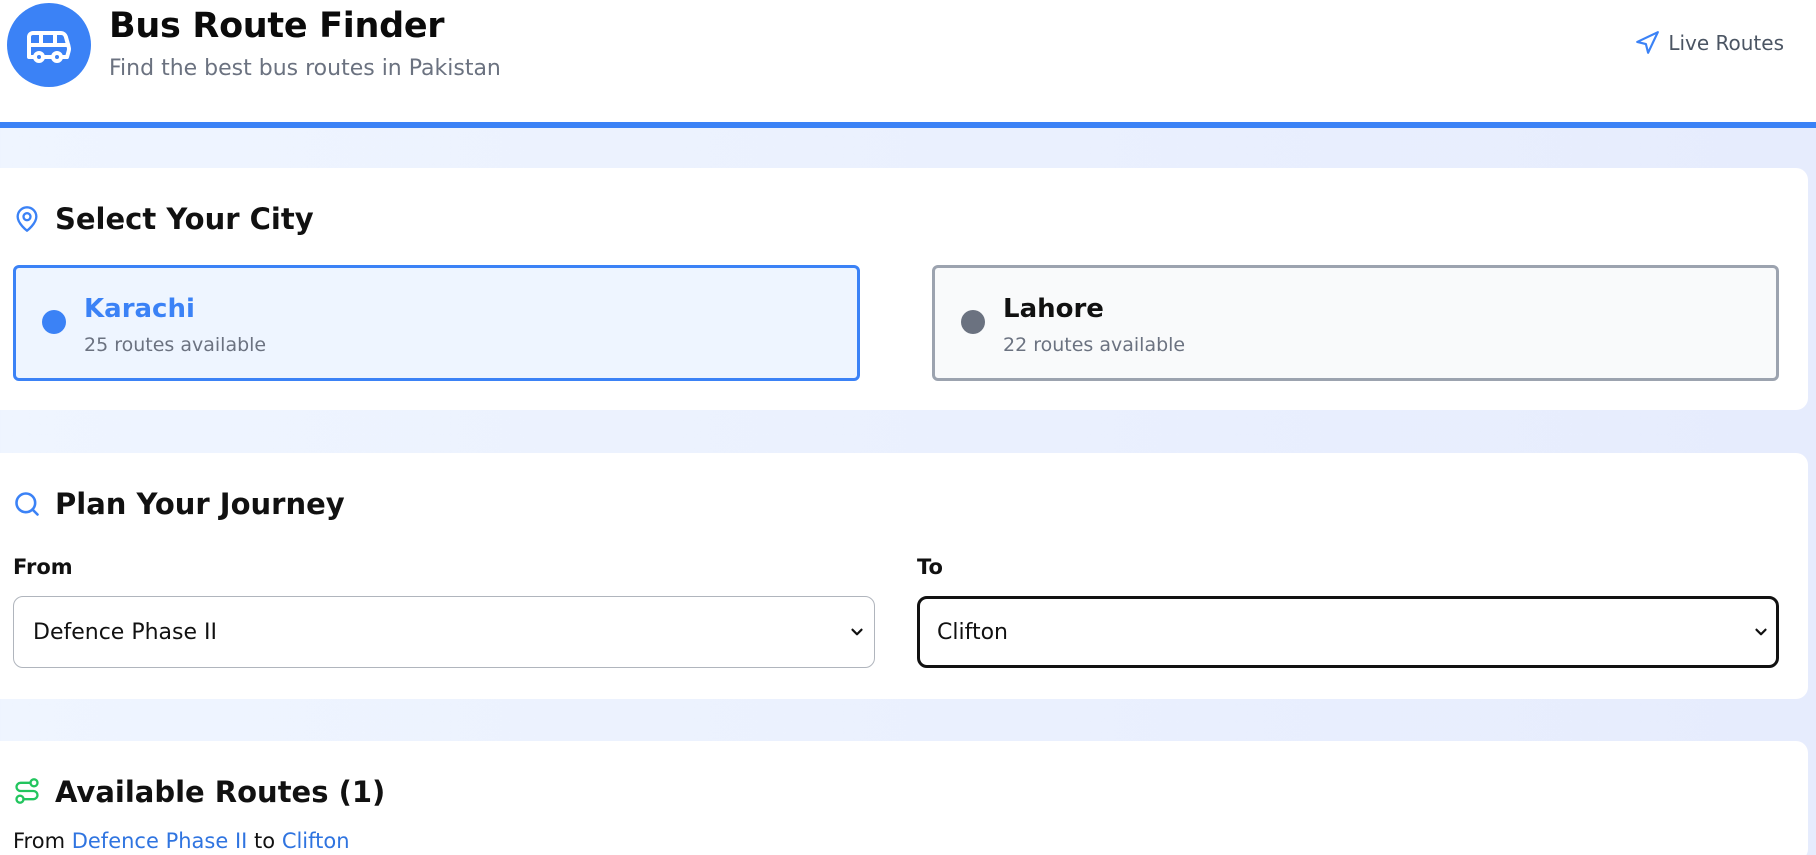 This screenshot has width=1816, height=855. I want to click on summary-mid: to, so click(265, 841).